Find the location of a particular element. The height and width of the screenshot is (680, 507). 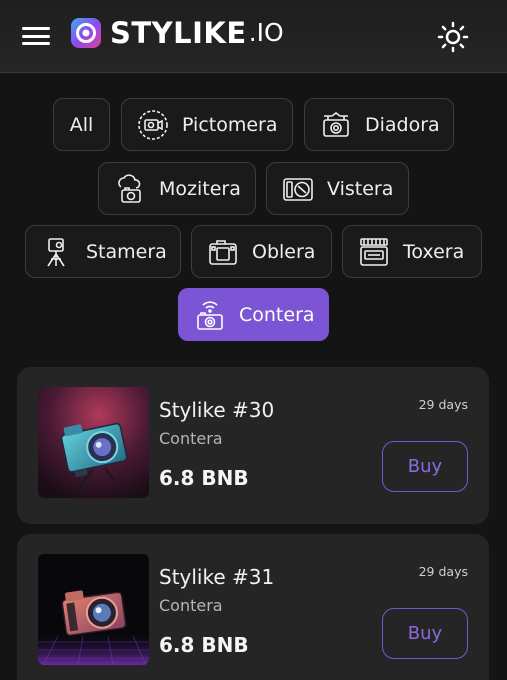

app-header: STYLIKE .IO is located at coordinates (253, 36).